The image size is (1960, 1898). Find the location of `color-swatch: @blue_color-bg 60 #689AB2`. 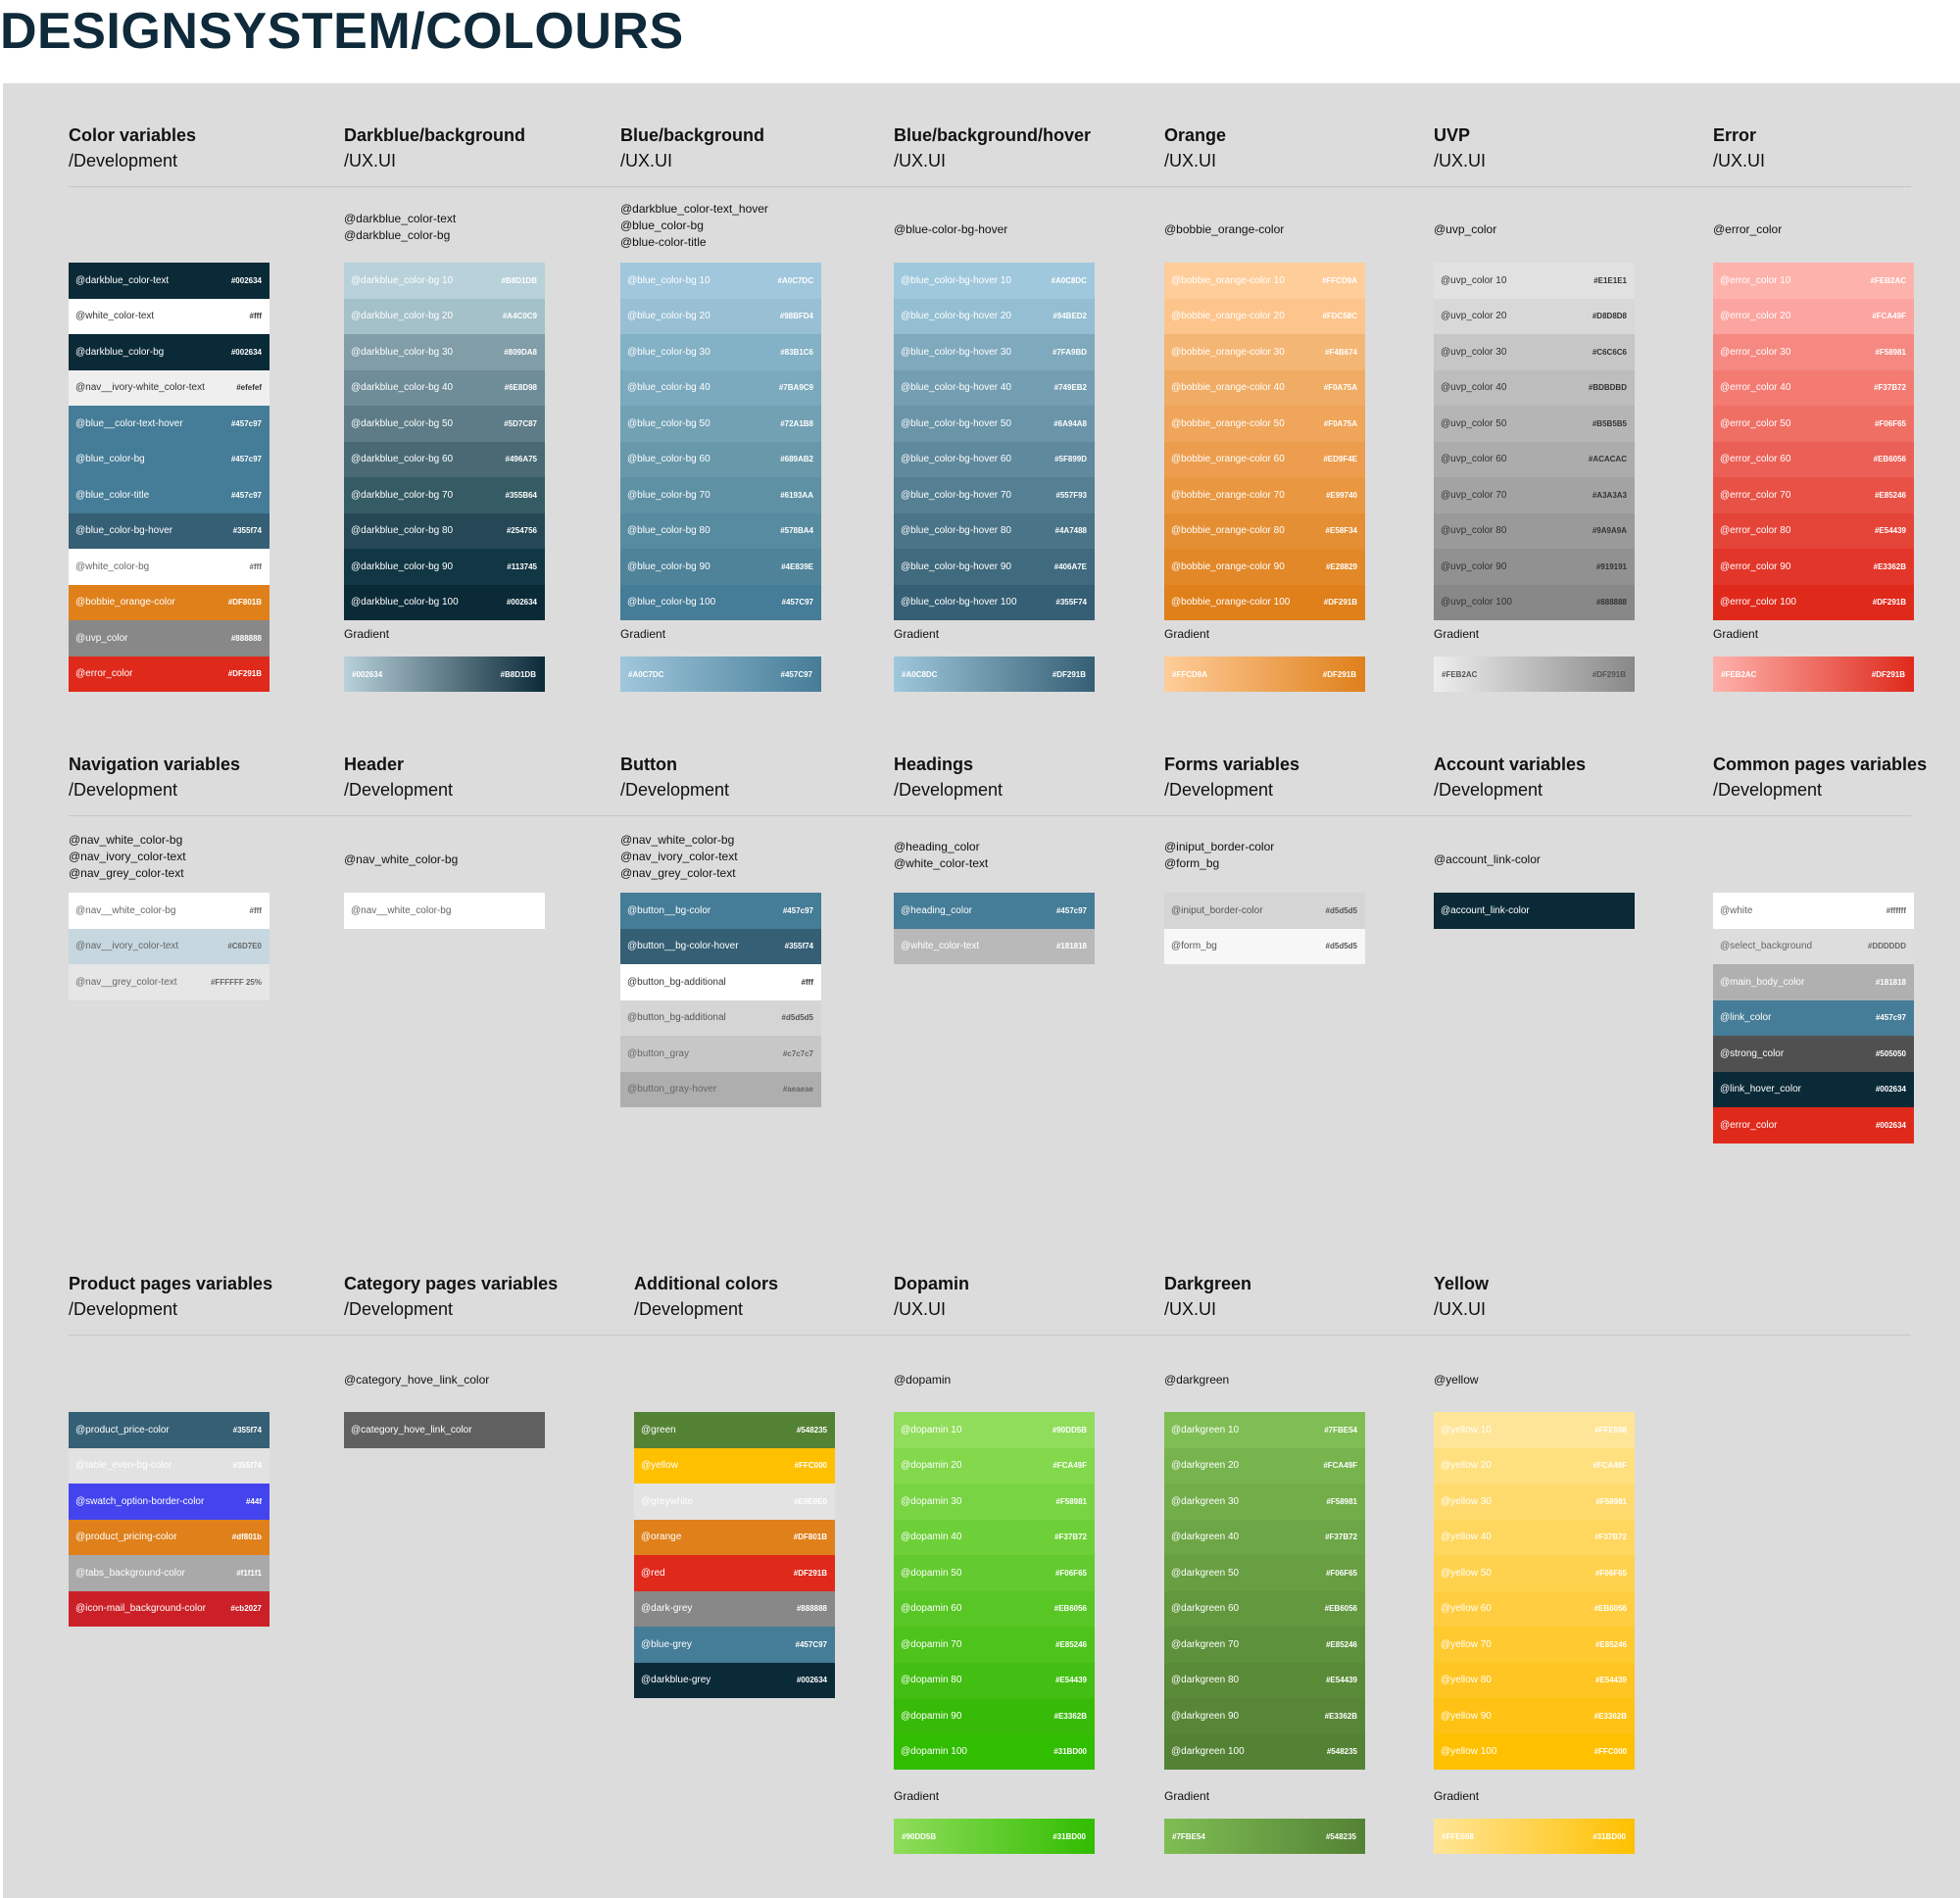

color-swatch: @blue_color-bg 60 #689AB2 is located at coordinates (720, 459).